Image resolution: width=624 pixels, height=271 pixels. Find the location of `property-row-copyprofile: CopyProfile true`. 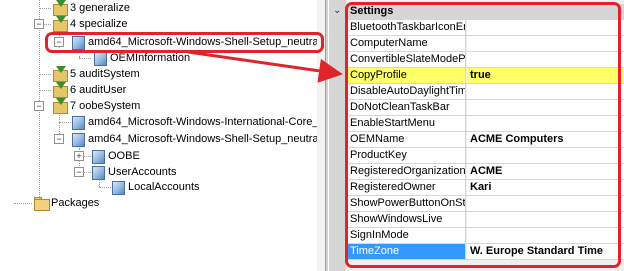

property-row-copyprofile: CopyProfile true is located at coordinates (485, 76).